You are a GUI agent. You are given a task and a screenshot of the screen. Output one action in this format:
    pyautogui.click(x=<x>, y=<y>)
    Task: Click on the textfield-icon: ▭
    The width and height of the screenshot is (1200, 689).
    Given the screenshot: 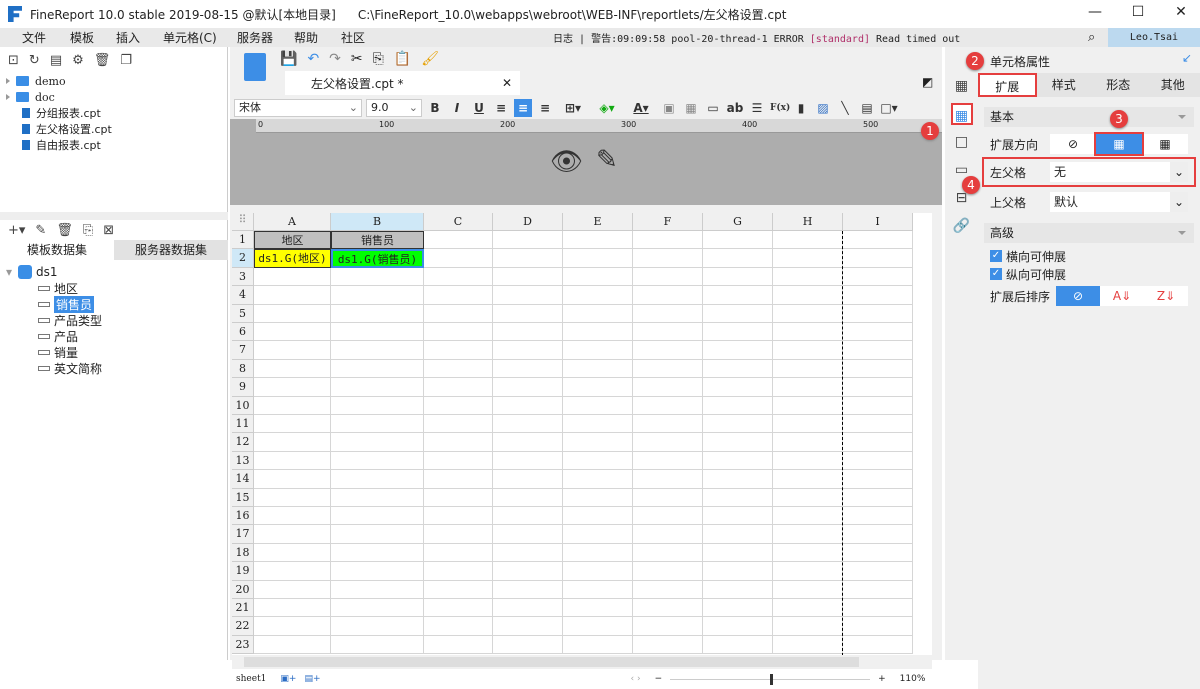 What is the action you would take?
    pyautogui.click(x=713, y=108)
    